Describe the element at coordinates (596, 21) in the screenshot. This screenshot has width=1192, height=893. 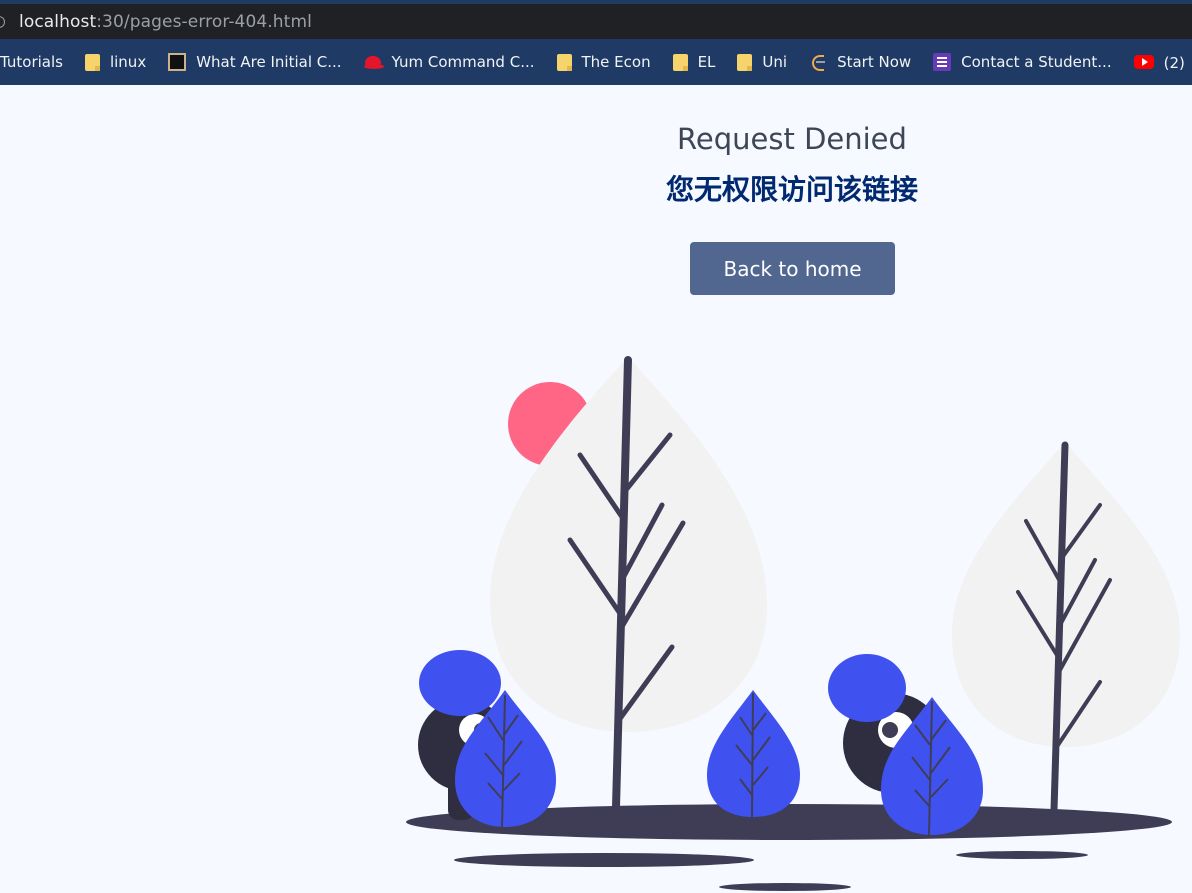
I see `address-bar: i localhost:30/pages-error-404.html` at that location.